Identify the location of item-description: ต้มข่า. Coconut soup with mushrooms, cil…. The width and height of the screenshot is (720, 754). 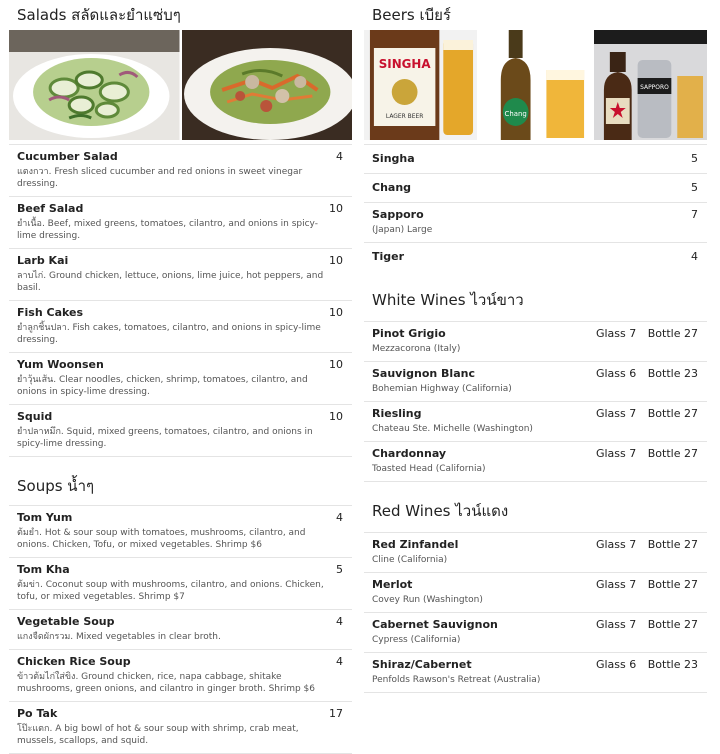
(170, 591).